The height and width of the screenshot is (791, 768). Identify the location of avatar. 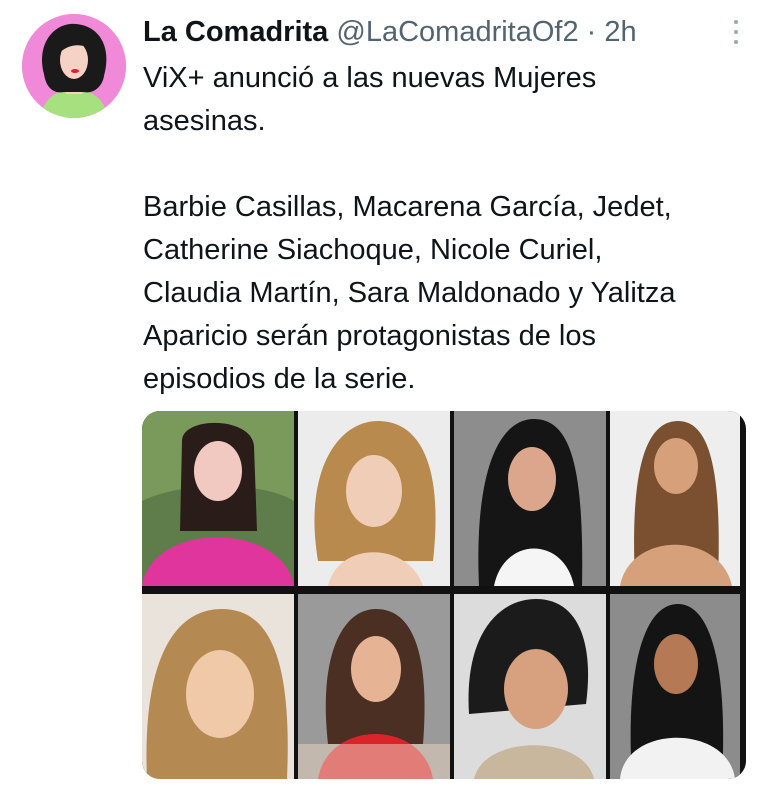
(74, 66).